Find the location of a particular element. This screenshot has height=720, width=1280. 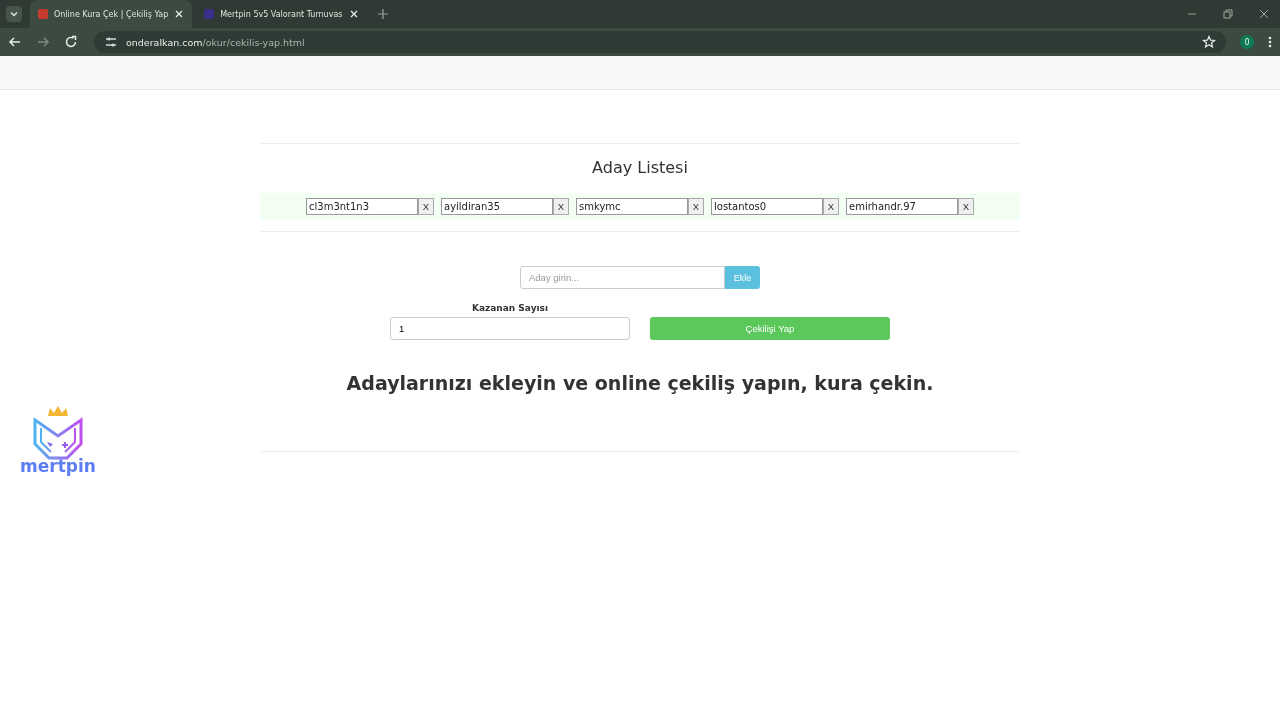

tab-title: Mertpin 5v5 Valorant Turnuvas is located at coordinates (281, 14).